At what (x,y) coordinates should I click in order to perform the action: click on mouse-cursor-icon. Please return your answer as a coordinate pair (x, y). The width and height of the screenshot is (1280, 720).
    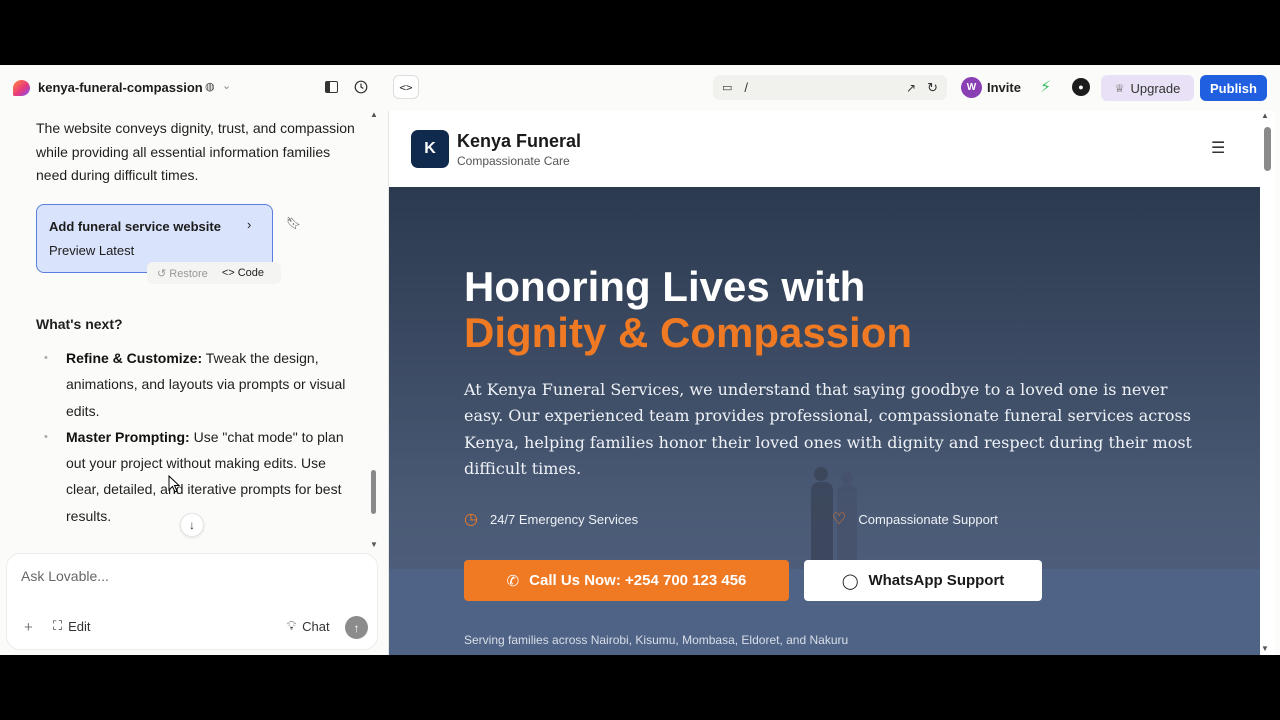
    Looking at the image, I should click on (174, 484).